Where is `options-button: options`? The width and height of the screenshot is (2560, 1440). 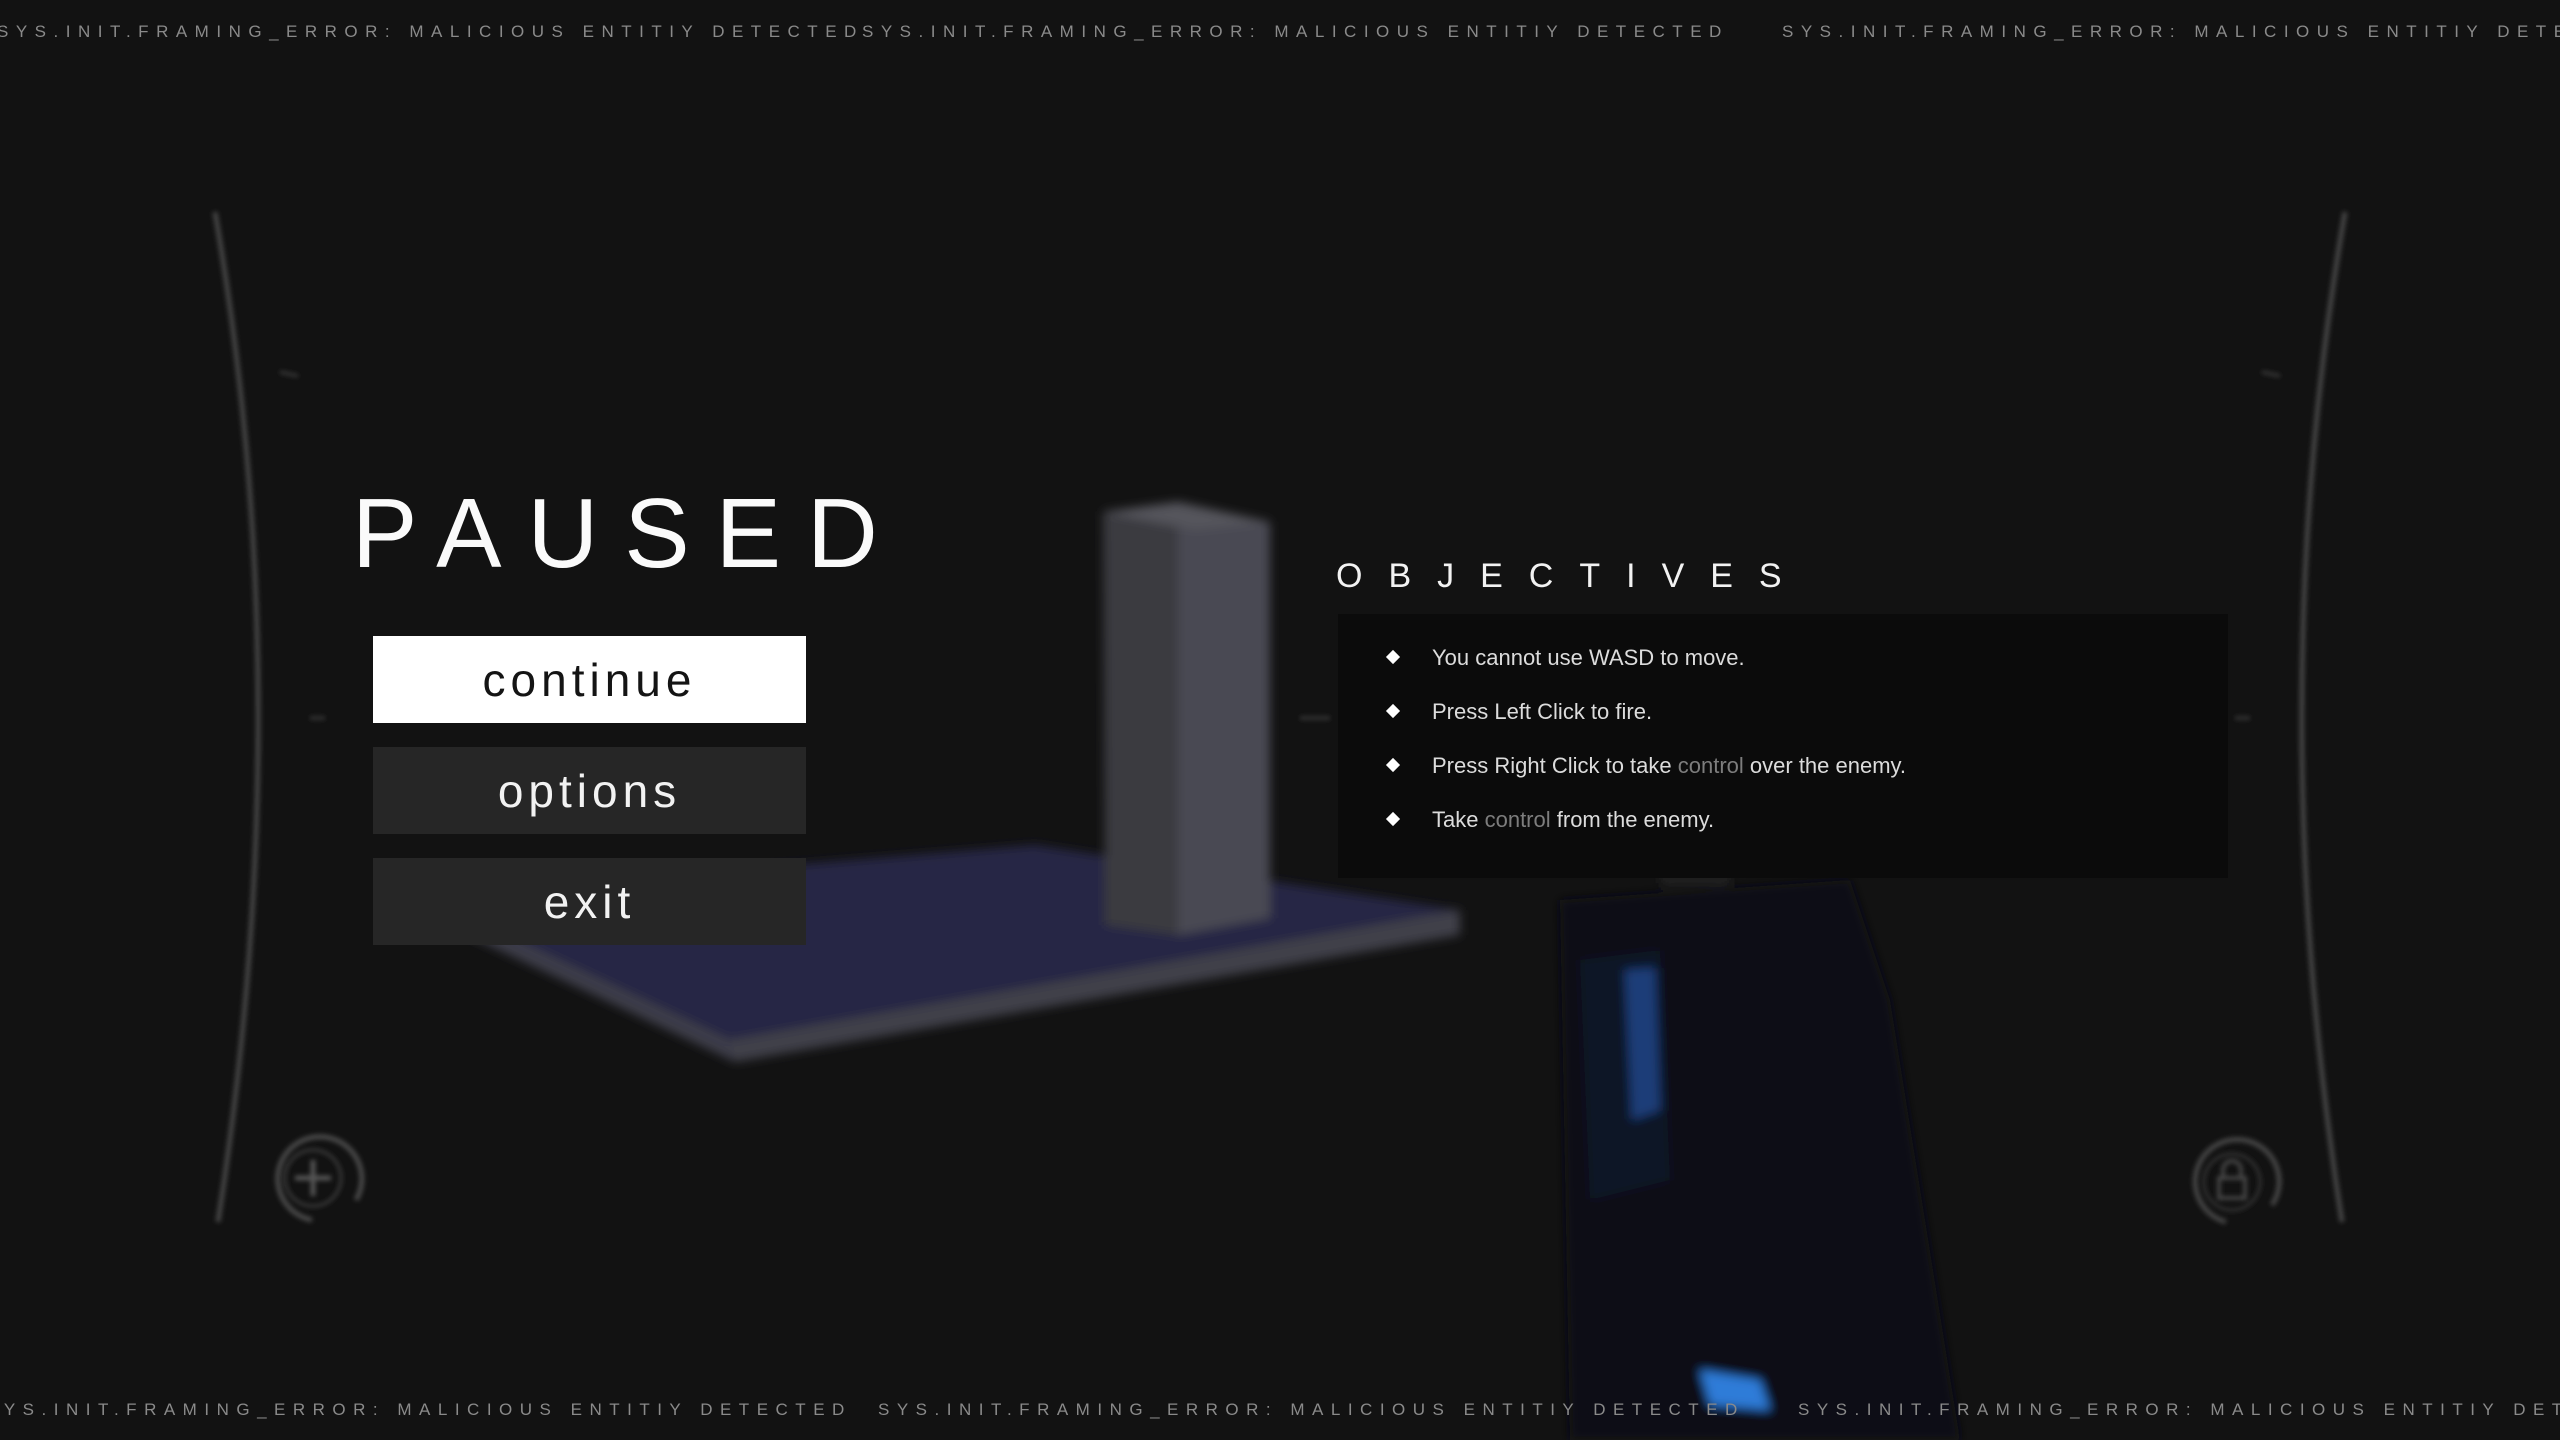 options-button: options is located at coordinates (589, 790).